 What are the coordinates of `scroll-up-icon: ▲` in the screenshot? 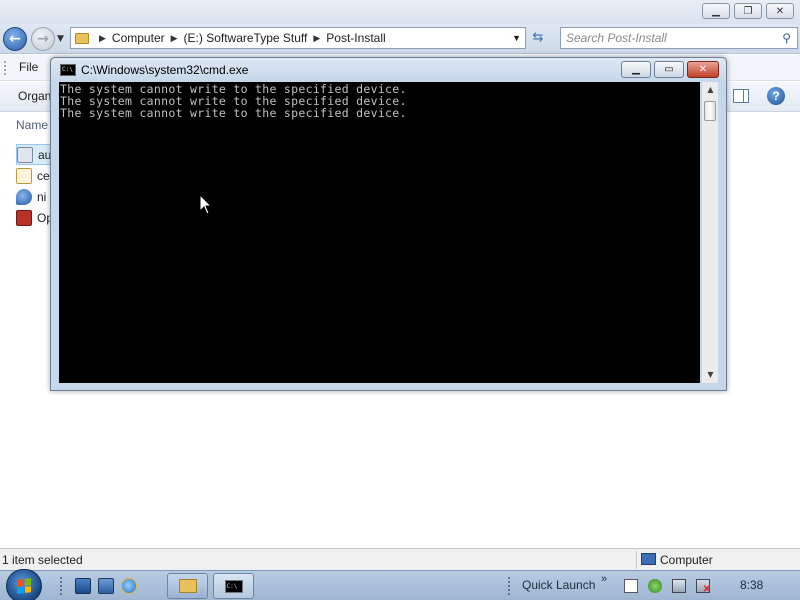 It's located at (710, 90).